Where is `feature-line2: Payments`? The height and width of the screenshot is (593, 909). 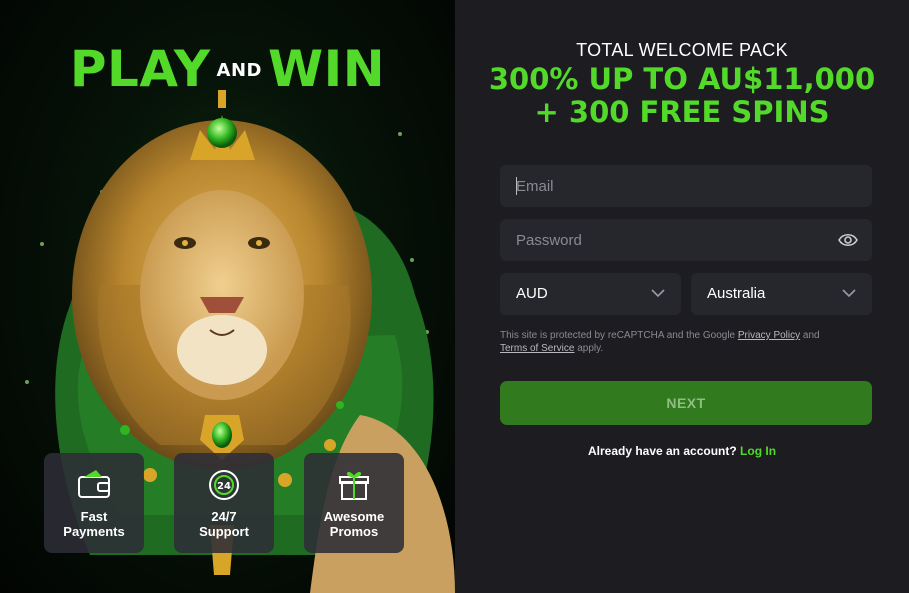
feature-line2: Payments is located at coordinates (94, 531).